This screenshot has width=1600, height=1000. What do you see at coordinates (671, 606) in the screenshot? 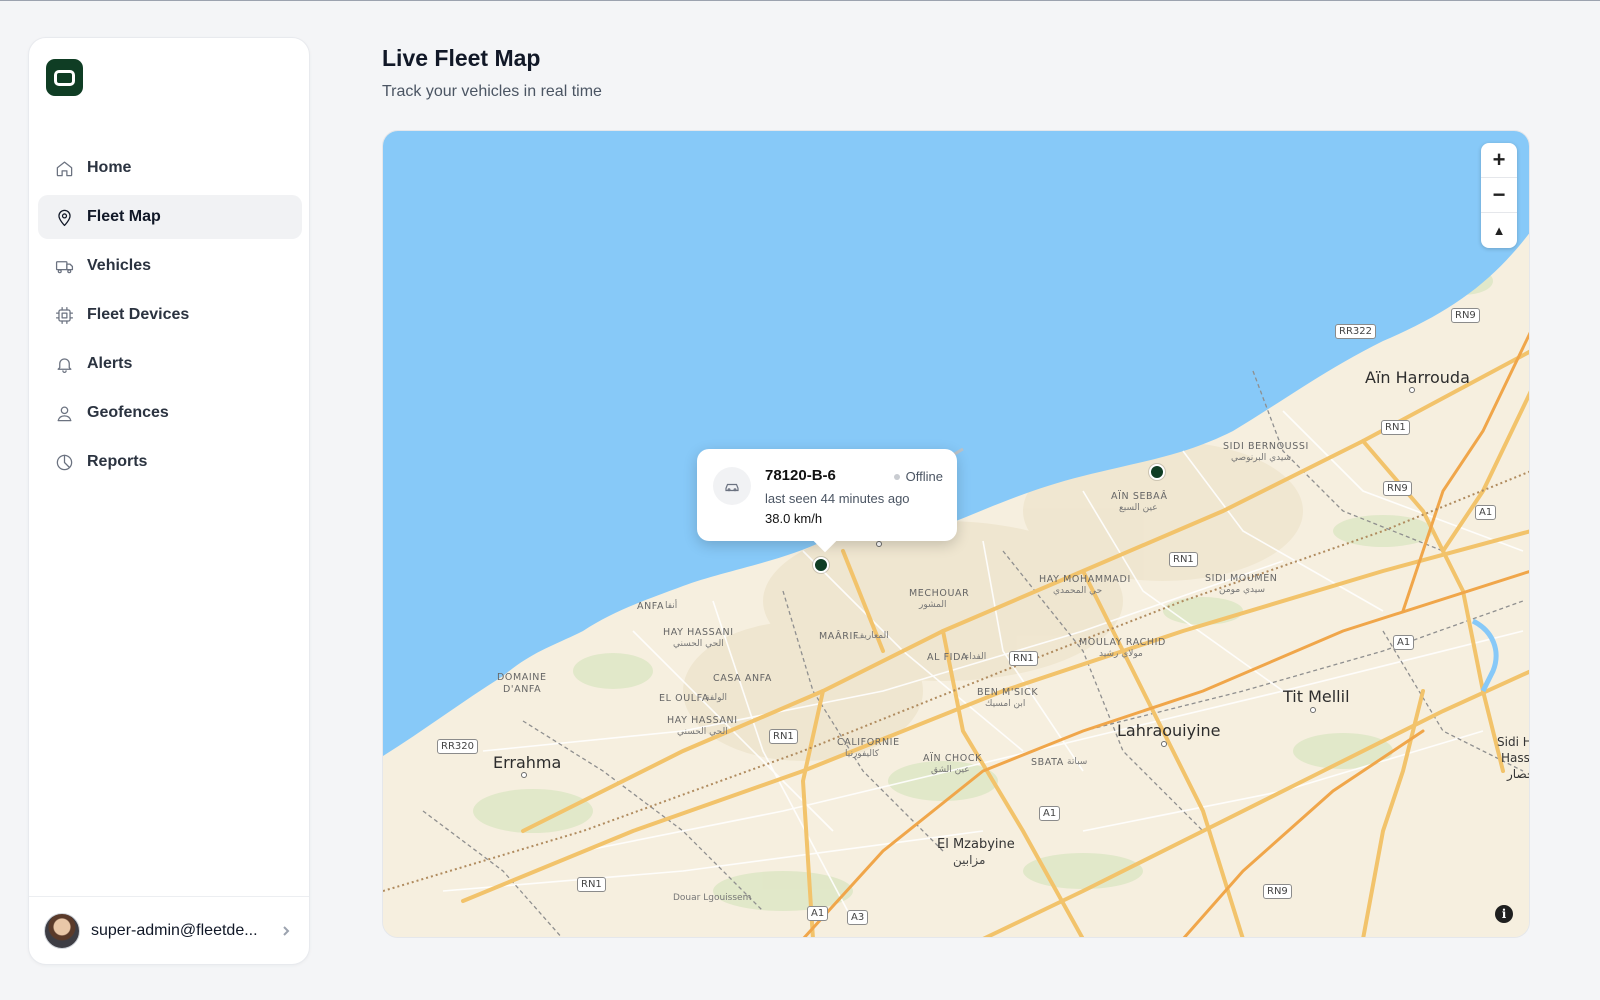
I see `map-label-anfa-ar: أنفا` at bounding box center [671, 606].